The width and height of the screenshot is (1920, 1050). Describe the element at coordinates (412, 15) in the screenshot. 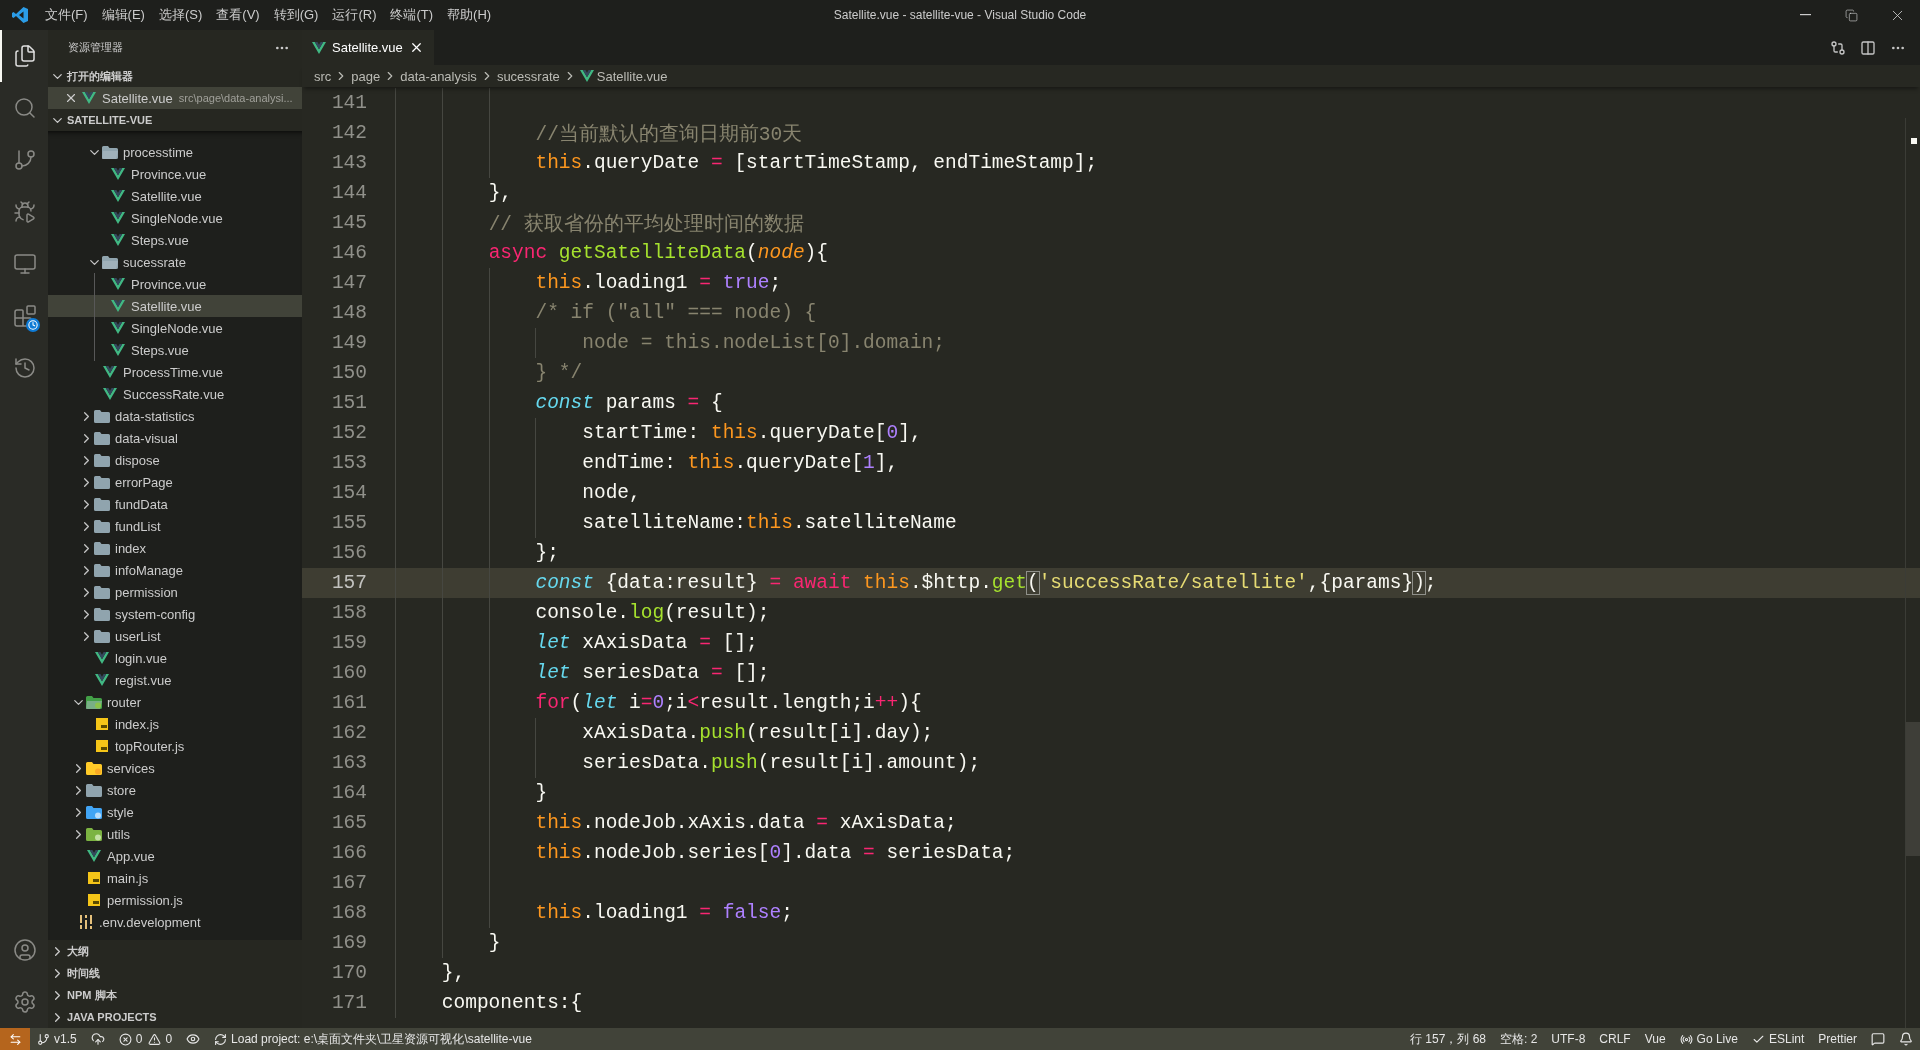

I see `menu-item: 终端(T)` at that location.